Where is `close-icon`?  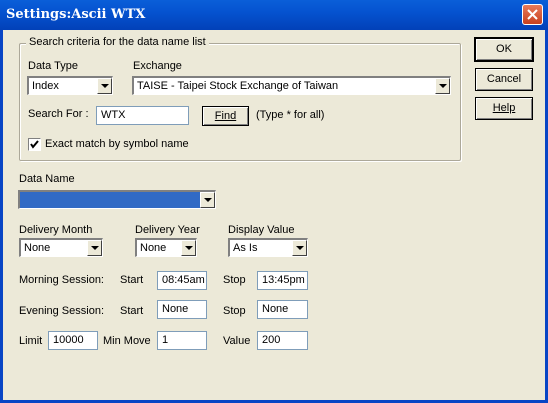
close-icon is located at coordinates (532, 14).